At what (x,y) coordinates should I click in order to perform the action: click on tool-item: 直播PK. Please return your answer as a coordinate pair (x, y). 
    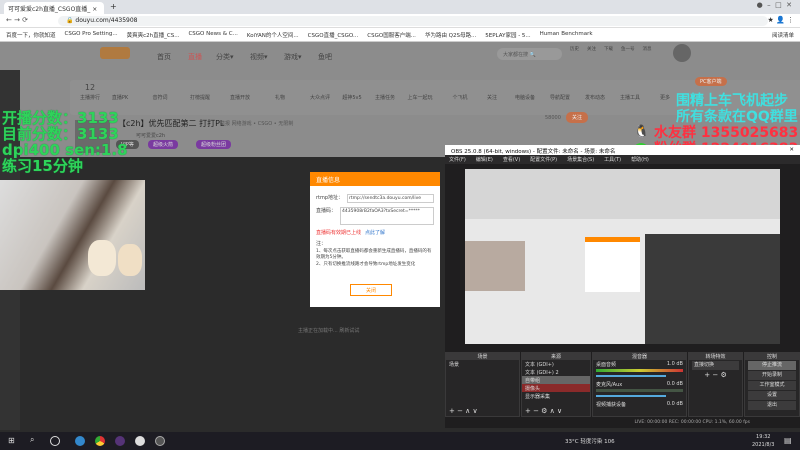
    Looking at the image, I should click on (120, 97).